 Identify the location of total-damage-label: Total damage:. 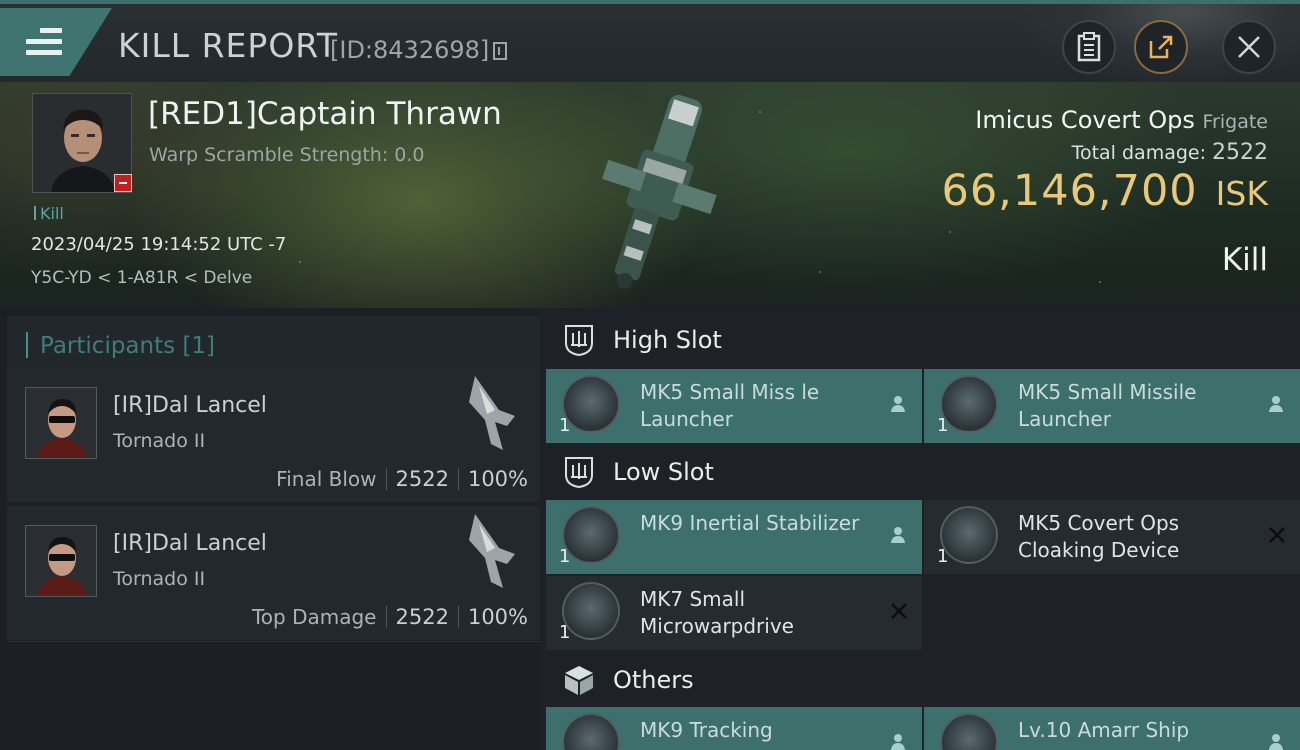
(1138, 153).